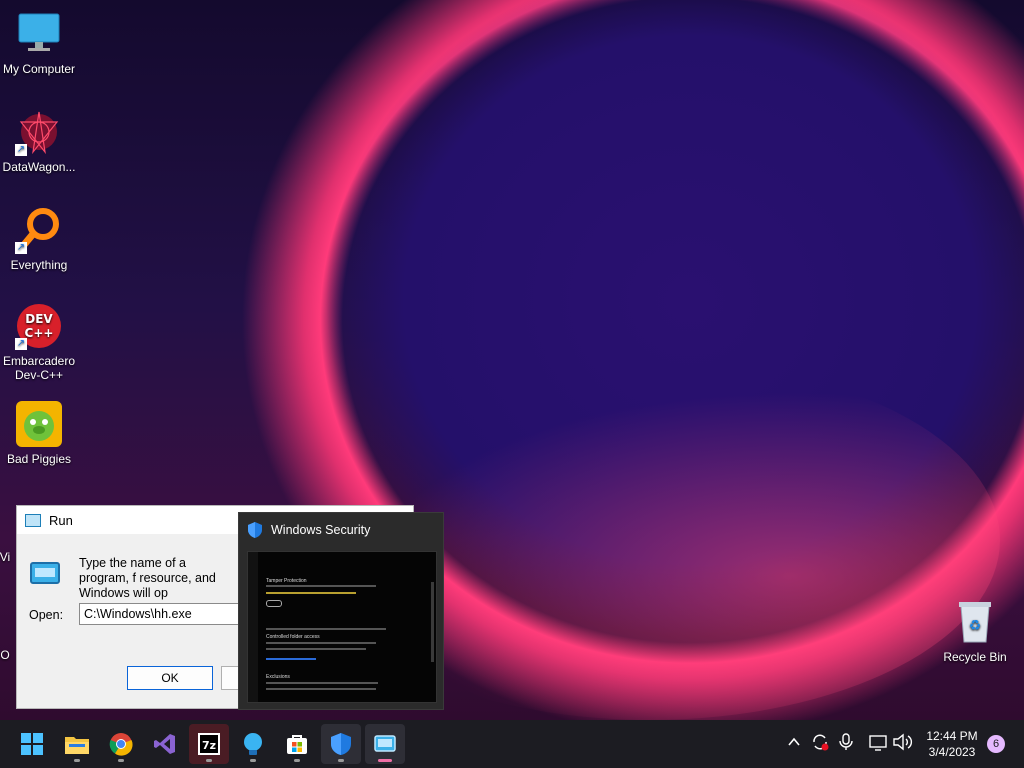  I want to click on datawagon-icon: ↗, so click(39, 132).